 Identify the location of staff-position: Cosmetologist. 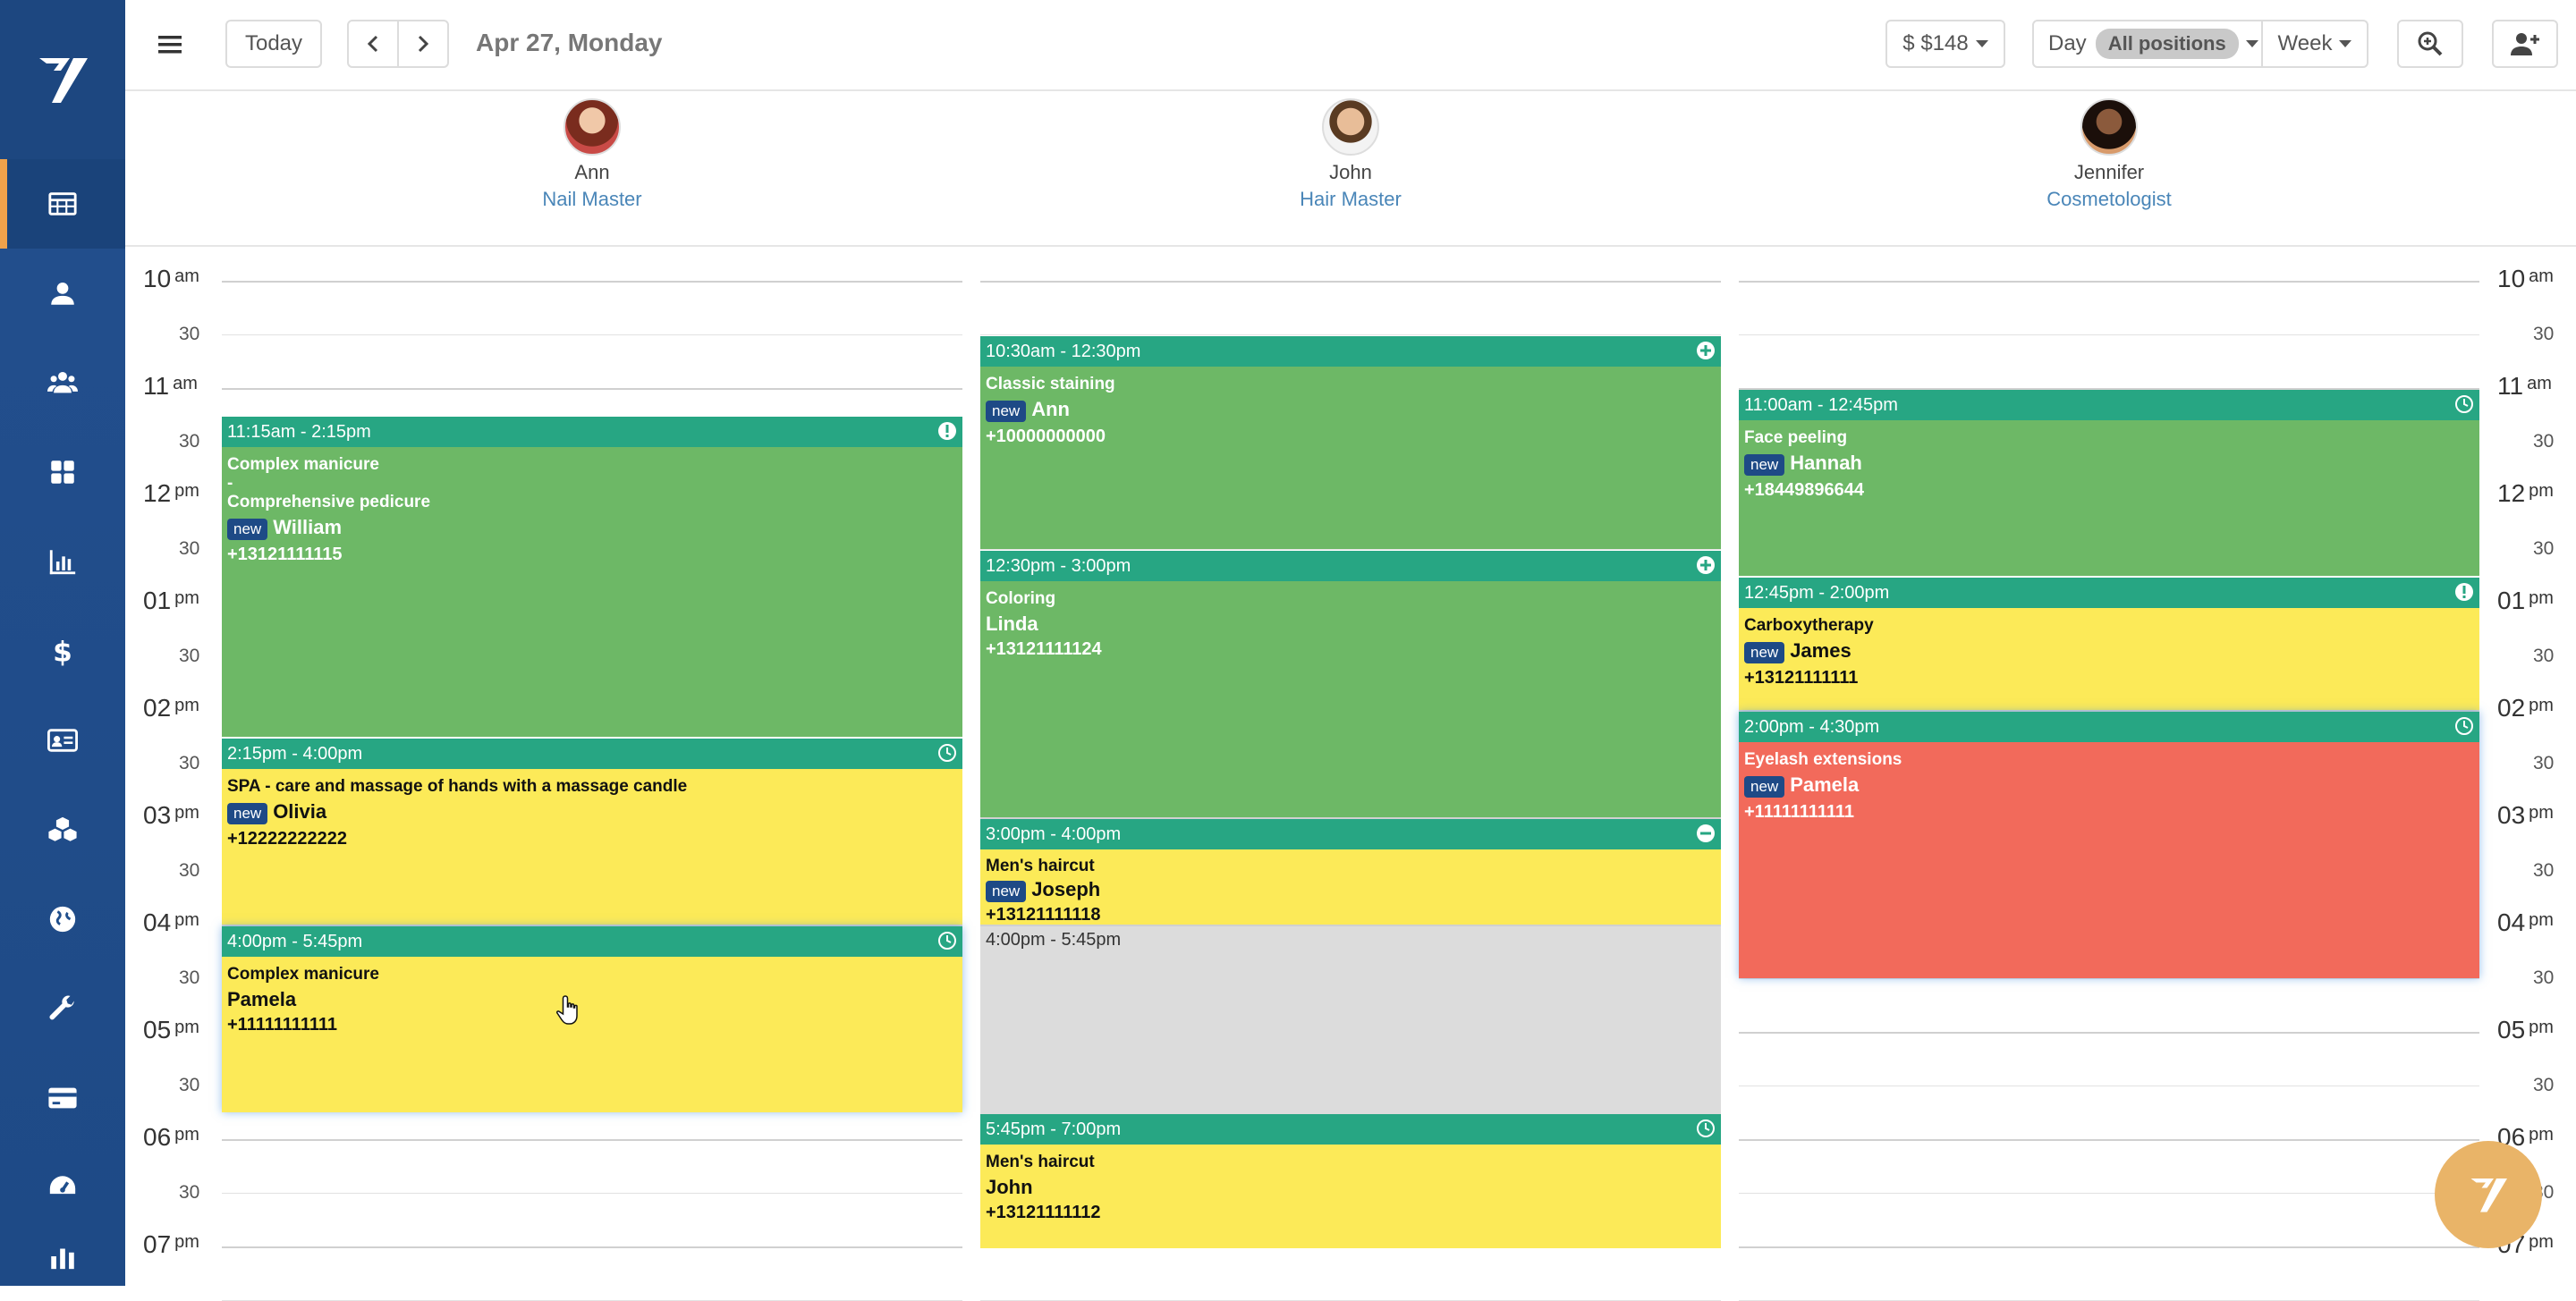
(2109, 199).